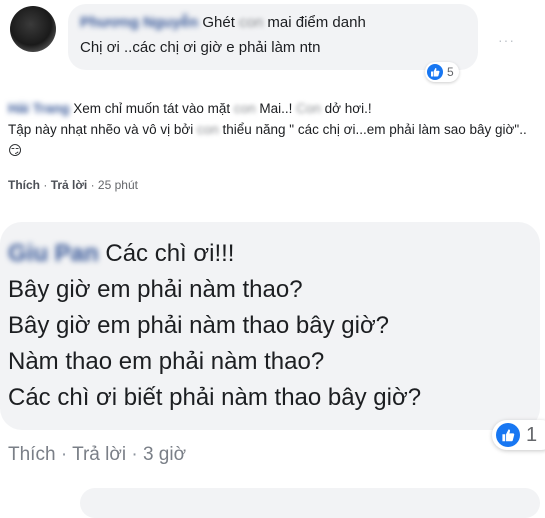  What do you see at coordinates (310, 503) in the screenshot?
I see `next-comment-bubble` at bounding box center [310, 503].